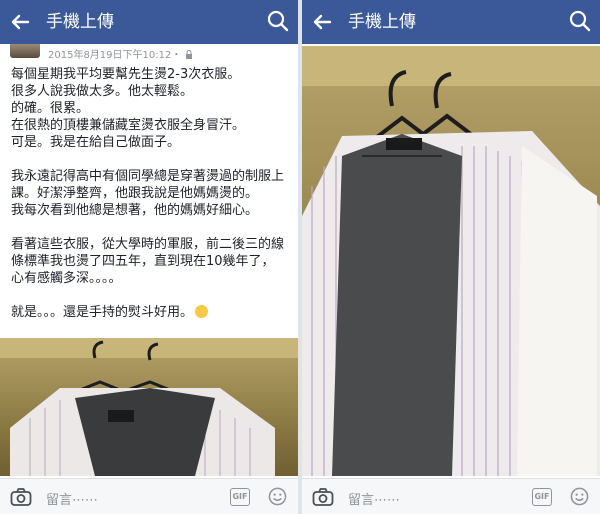 This screenshot has width=600, height=514. What do you see at coordinates (135, 193) in the screenshot?
I see `post-line: 課。好潔淨整齊，他跟我說是他媽媽燙的。` at bounding box center [135, 193].